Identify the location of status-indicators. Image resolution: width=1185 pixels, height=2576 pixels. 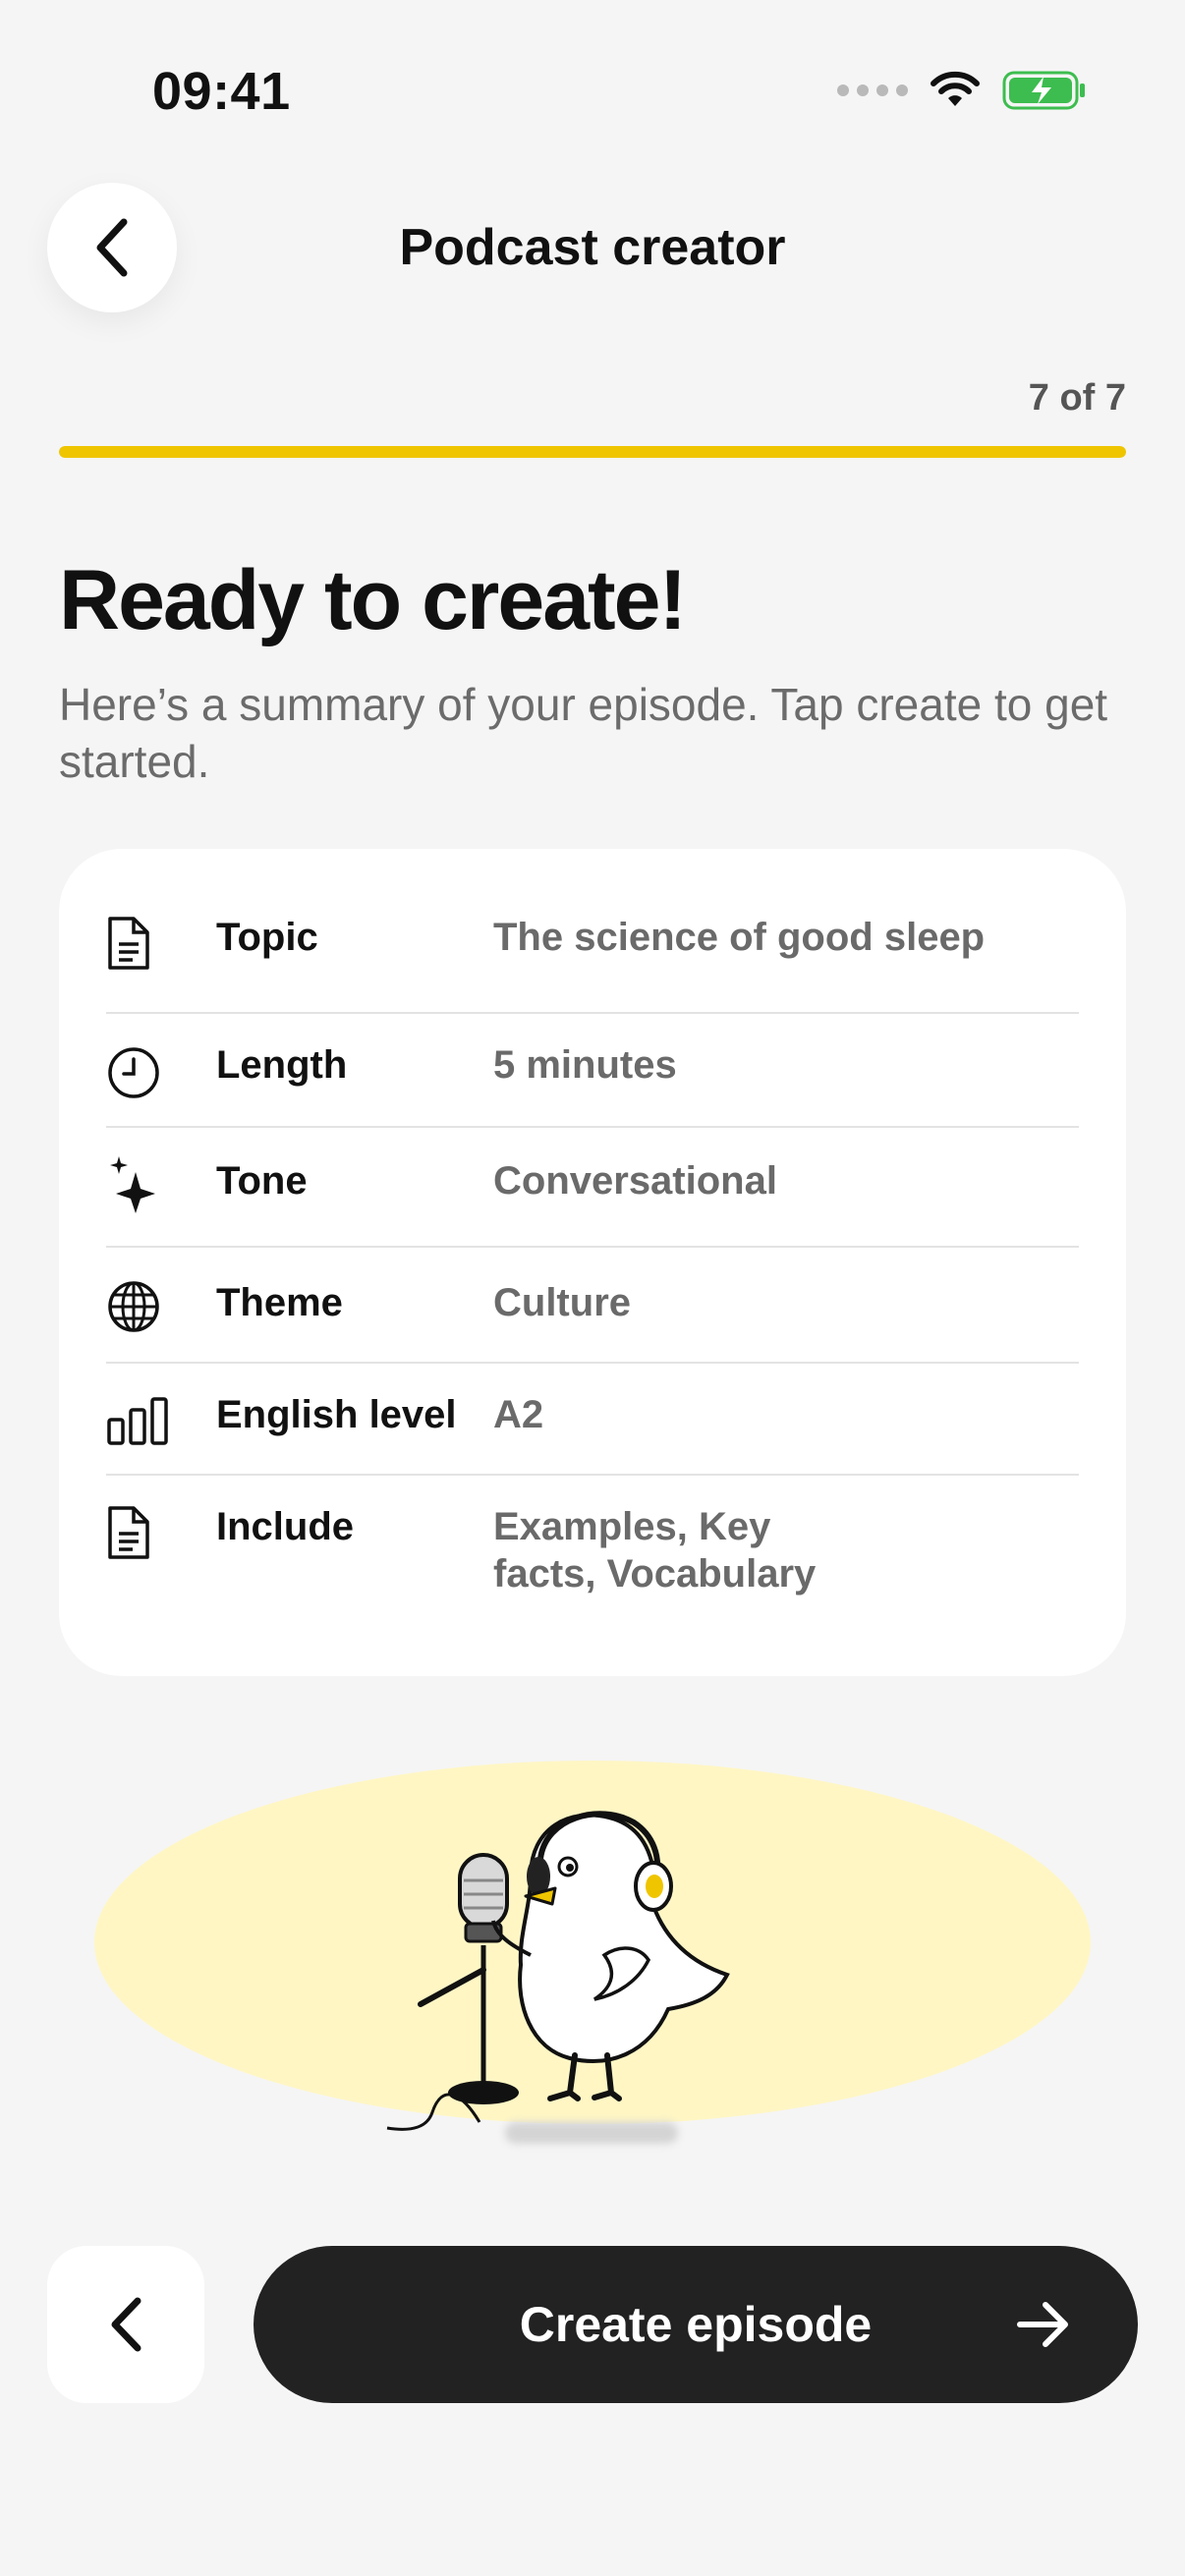
(962, 90).